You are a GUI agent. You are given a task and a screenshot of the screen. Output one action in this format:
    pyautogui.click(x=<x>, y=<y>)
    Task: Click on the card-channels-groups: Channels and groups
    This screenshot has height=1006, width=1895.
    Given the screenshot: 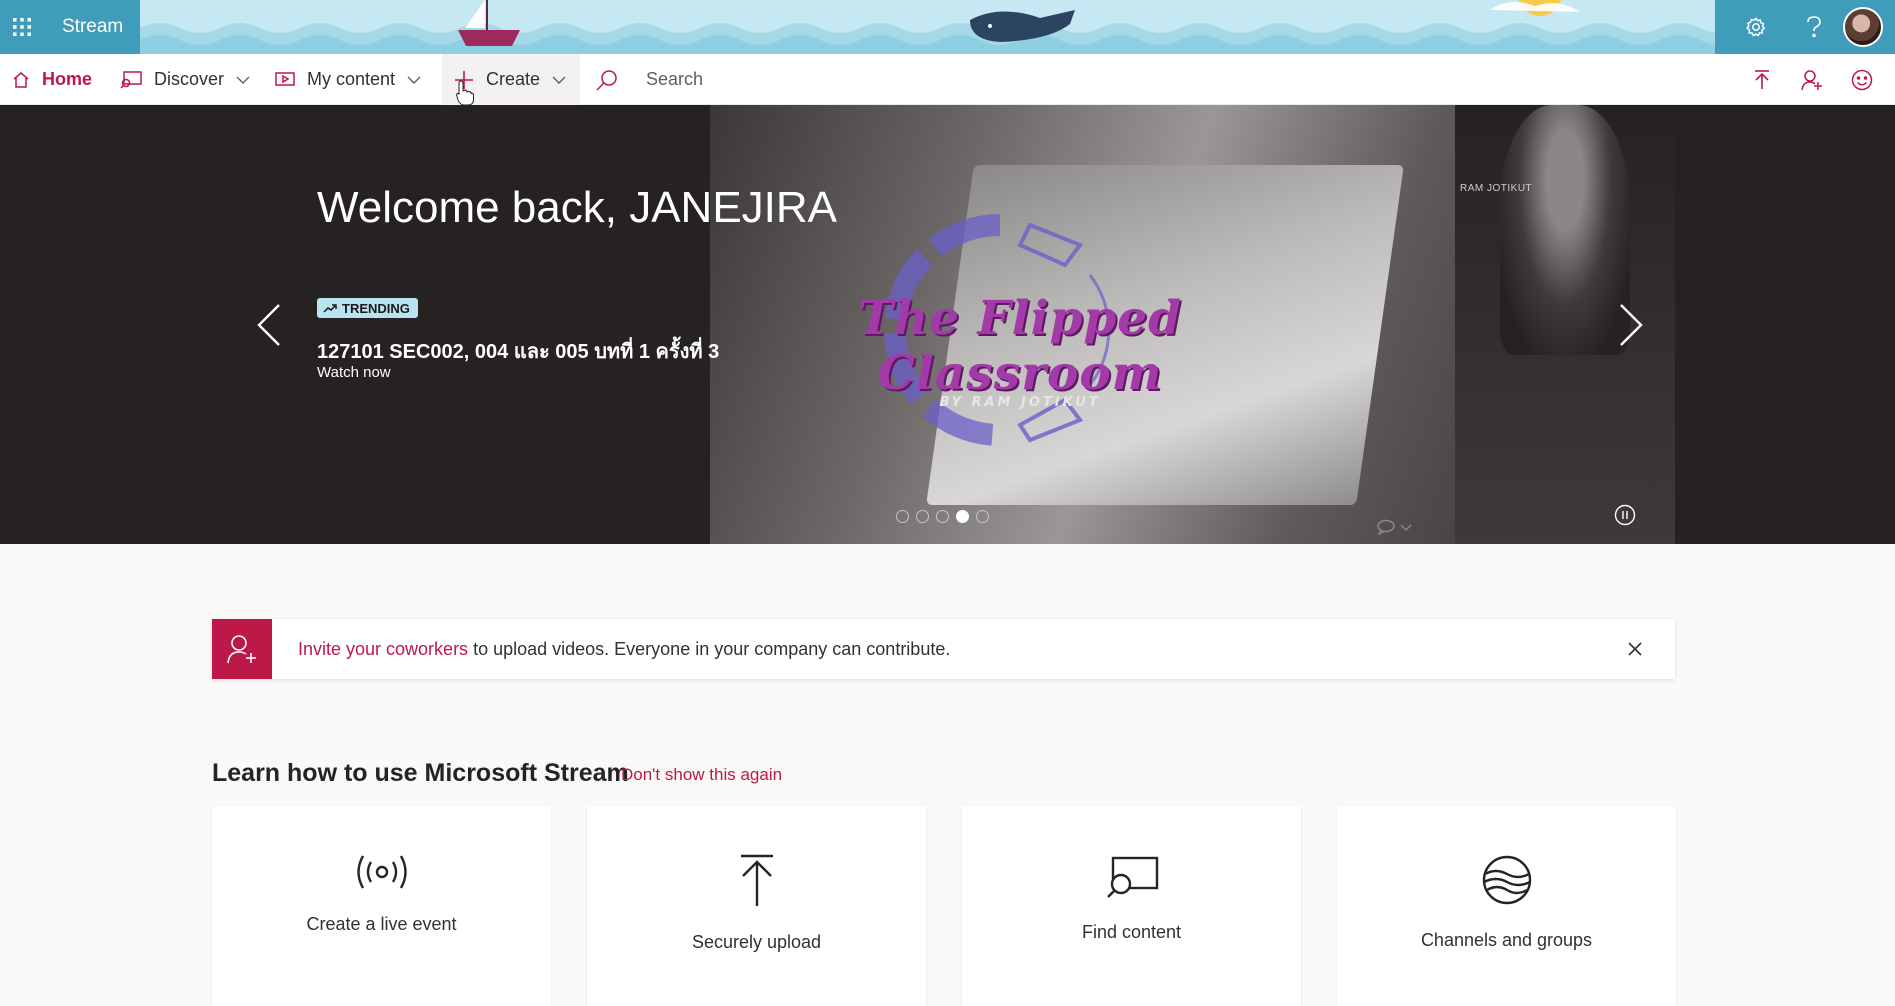 What is the action you would take?
    pyautogui.click(x=1506, y=906)
    